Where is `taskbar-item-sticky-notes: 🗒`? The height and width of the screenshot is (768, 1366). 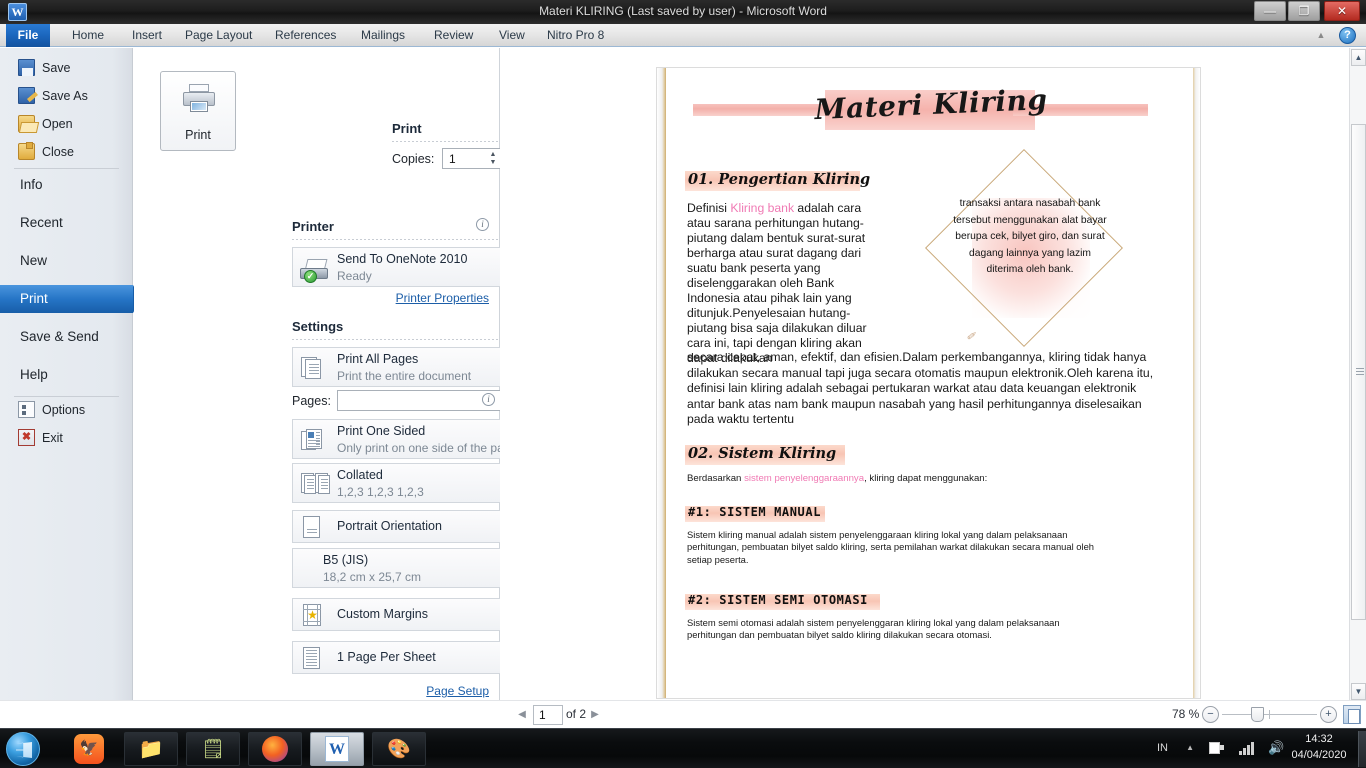 taskbar-item-sticky-notes: 🗒 is located at coordinates (213, 749).